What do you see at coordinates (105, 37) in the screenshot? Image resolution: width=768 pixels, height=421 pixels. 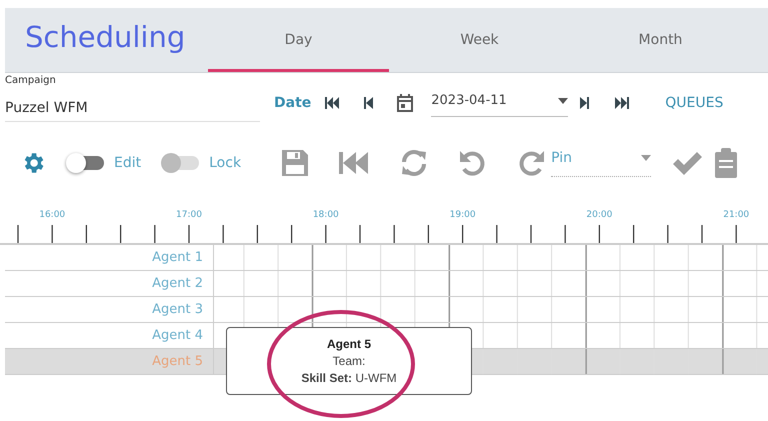 I see `app-title: Scheduling` at bounding box center [105, 37].